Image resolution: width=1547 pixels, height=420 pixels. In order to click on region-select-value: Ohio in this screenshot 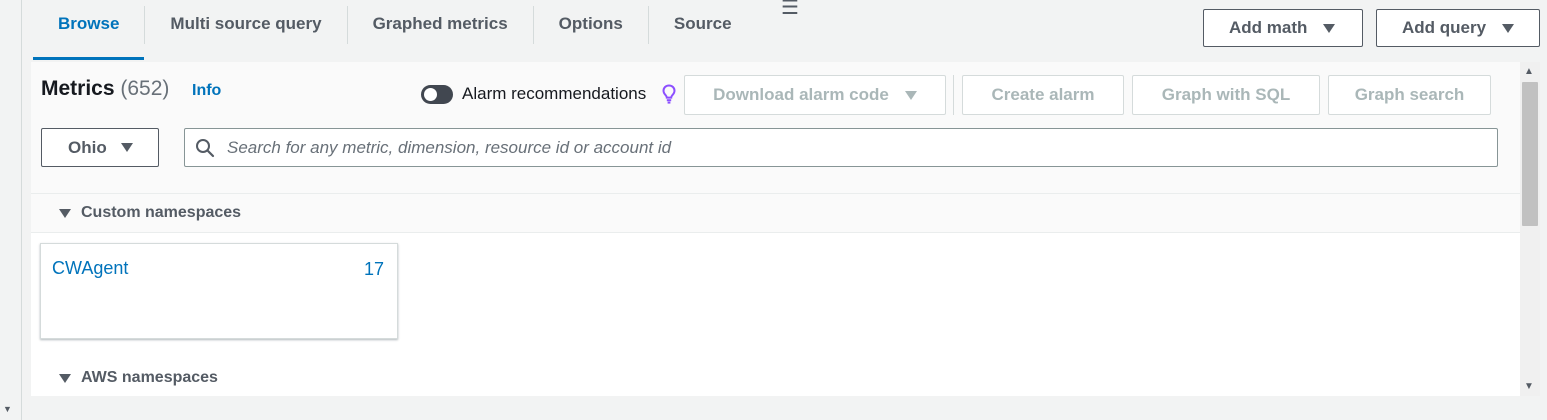, I will do `click(87, 147)`.